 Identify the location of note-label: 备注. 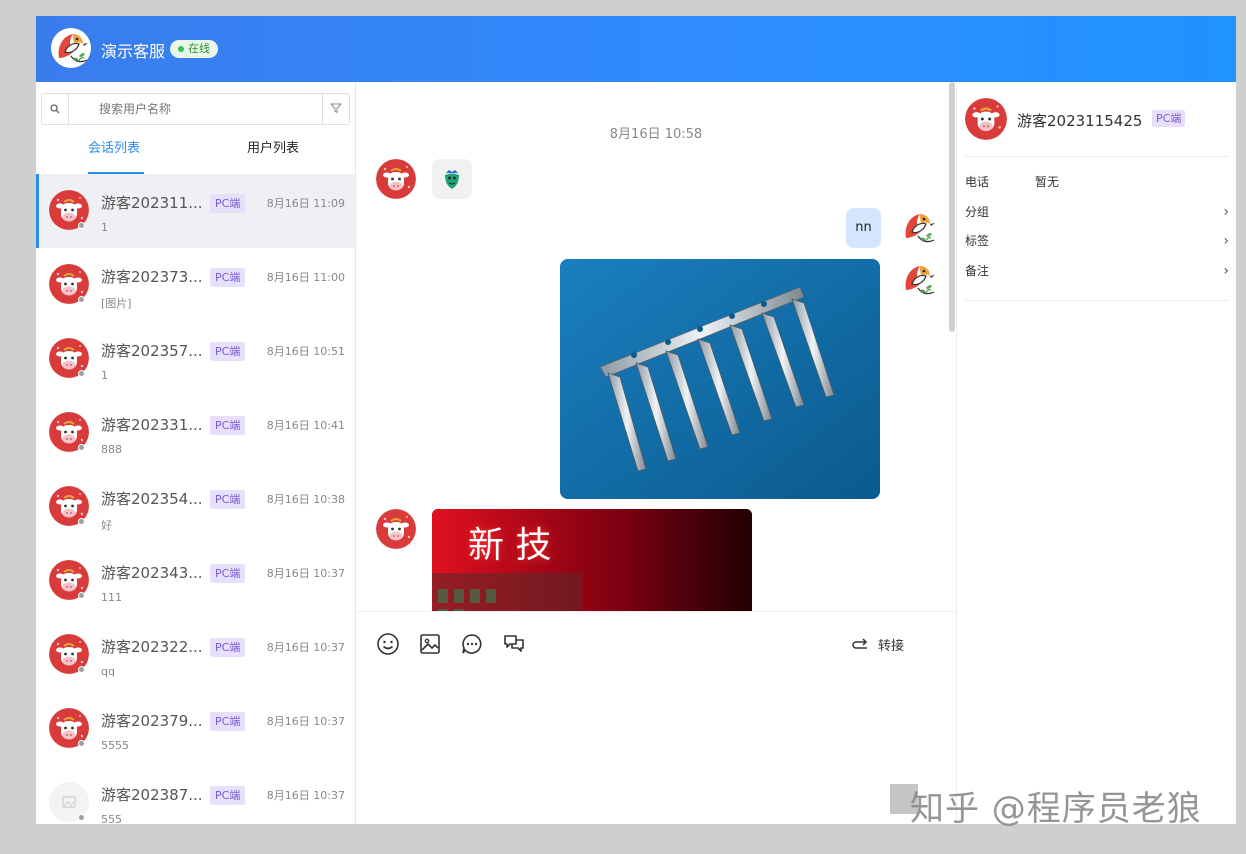
(977, 271).